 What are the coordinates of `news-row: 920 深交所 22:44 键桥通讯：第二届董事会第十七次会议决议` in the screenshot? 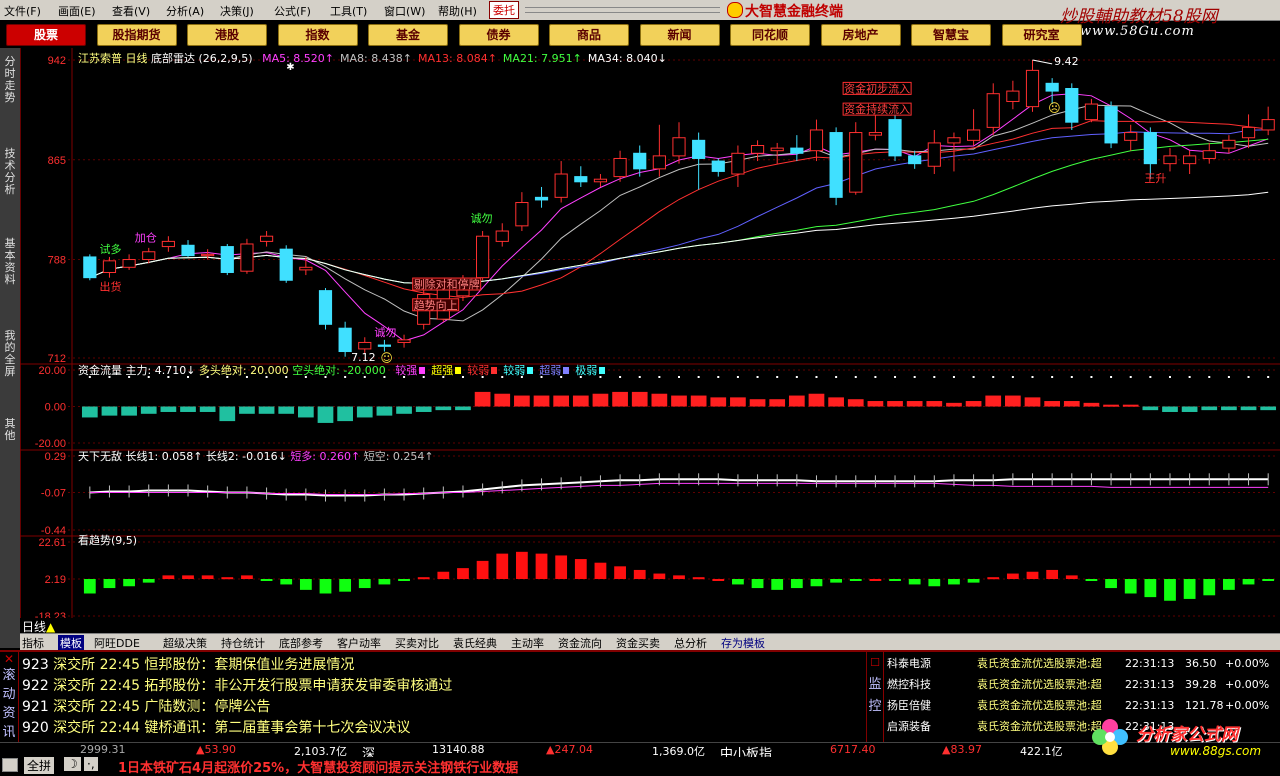 It's located at (216, 727).